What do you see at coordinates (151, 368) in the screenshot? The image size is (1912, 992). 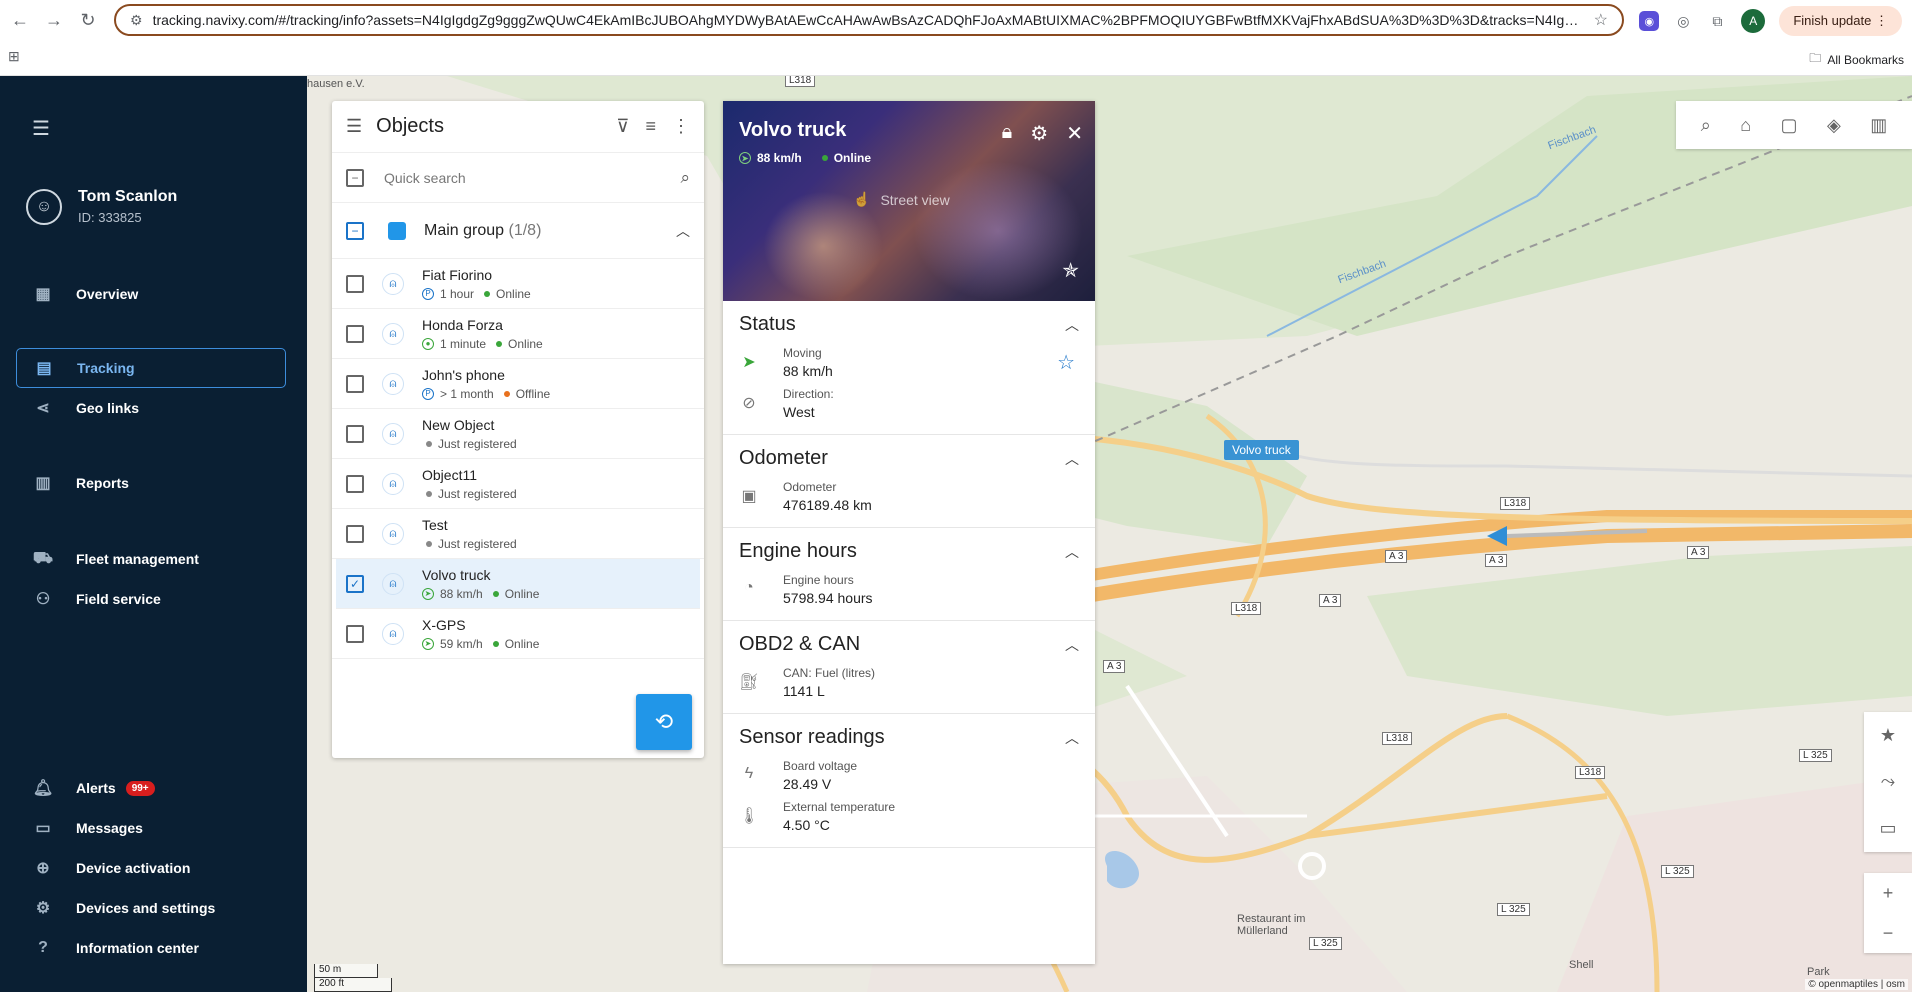 I see `sidebar-item-tracking: ▤ Tracking` at bounding box center [151, 368].